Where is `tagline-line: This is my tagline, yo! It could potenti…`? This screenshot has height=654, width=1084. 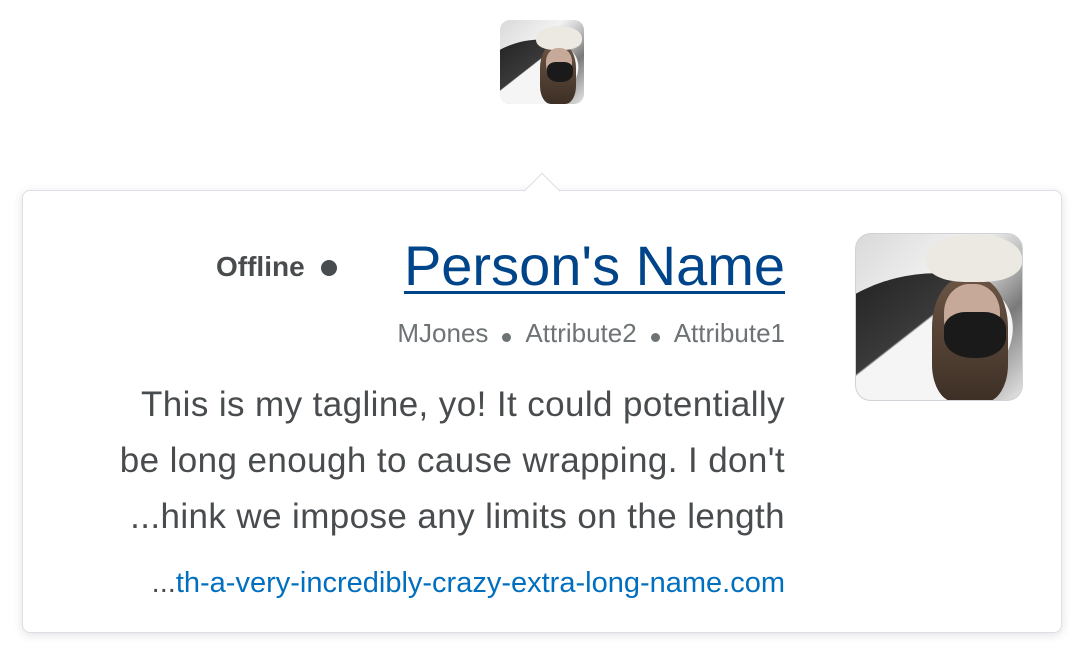
tagline-line: This is my tagline, yo! It could potenti… is located at coordinates (463, 404).